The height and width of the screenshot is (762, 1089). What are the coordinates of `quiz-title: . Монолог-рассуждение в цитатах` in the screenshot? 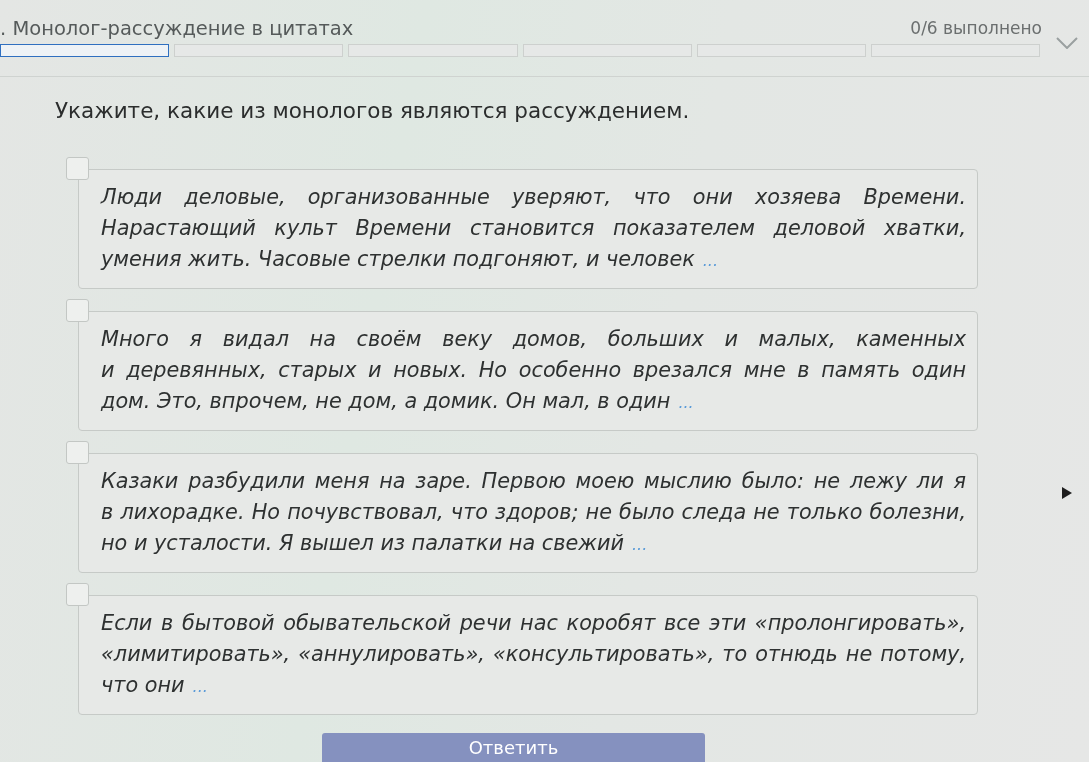 It's located at (177, 28).